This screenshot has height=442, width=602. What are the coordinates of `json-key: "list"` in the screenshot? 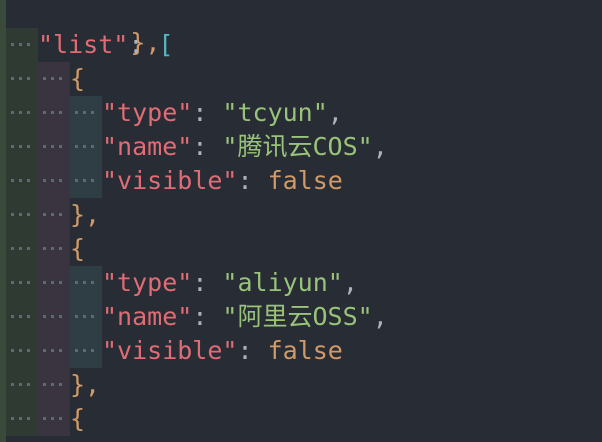 It's located at (83, 44).